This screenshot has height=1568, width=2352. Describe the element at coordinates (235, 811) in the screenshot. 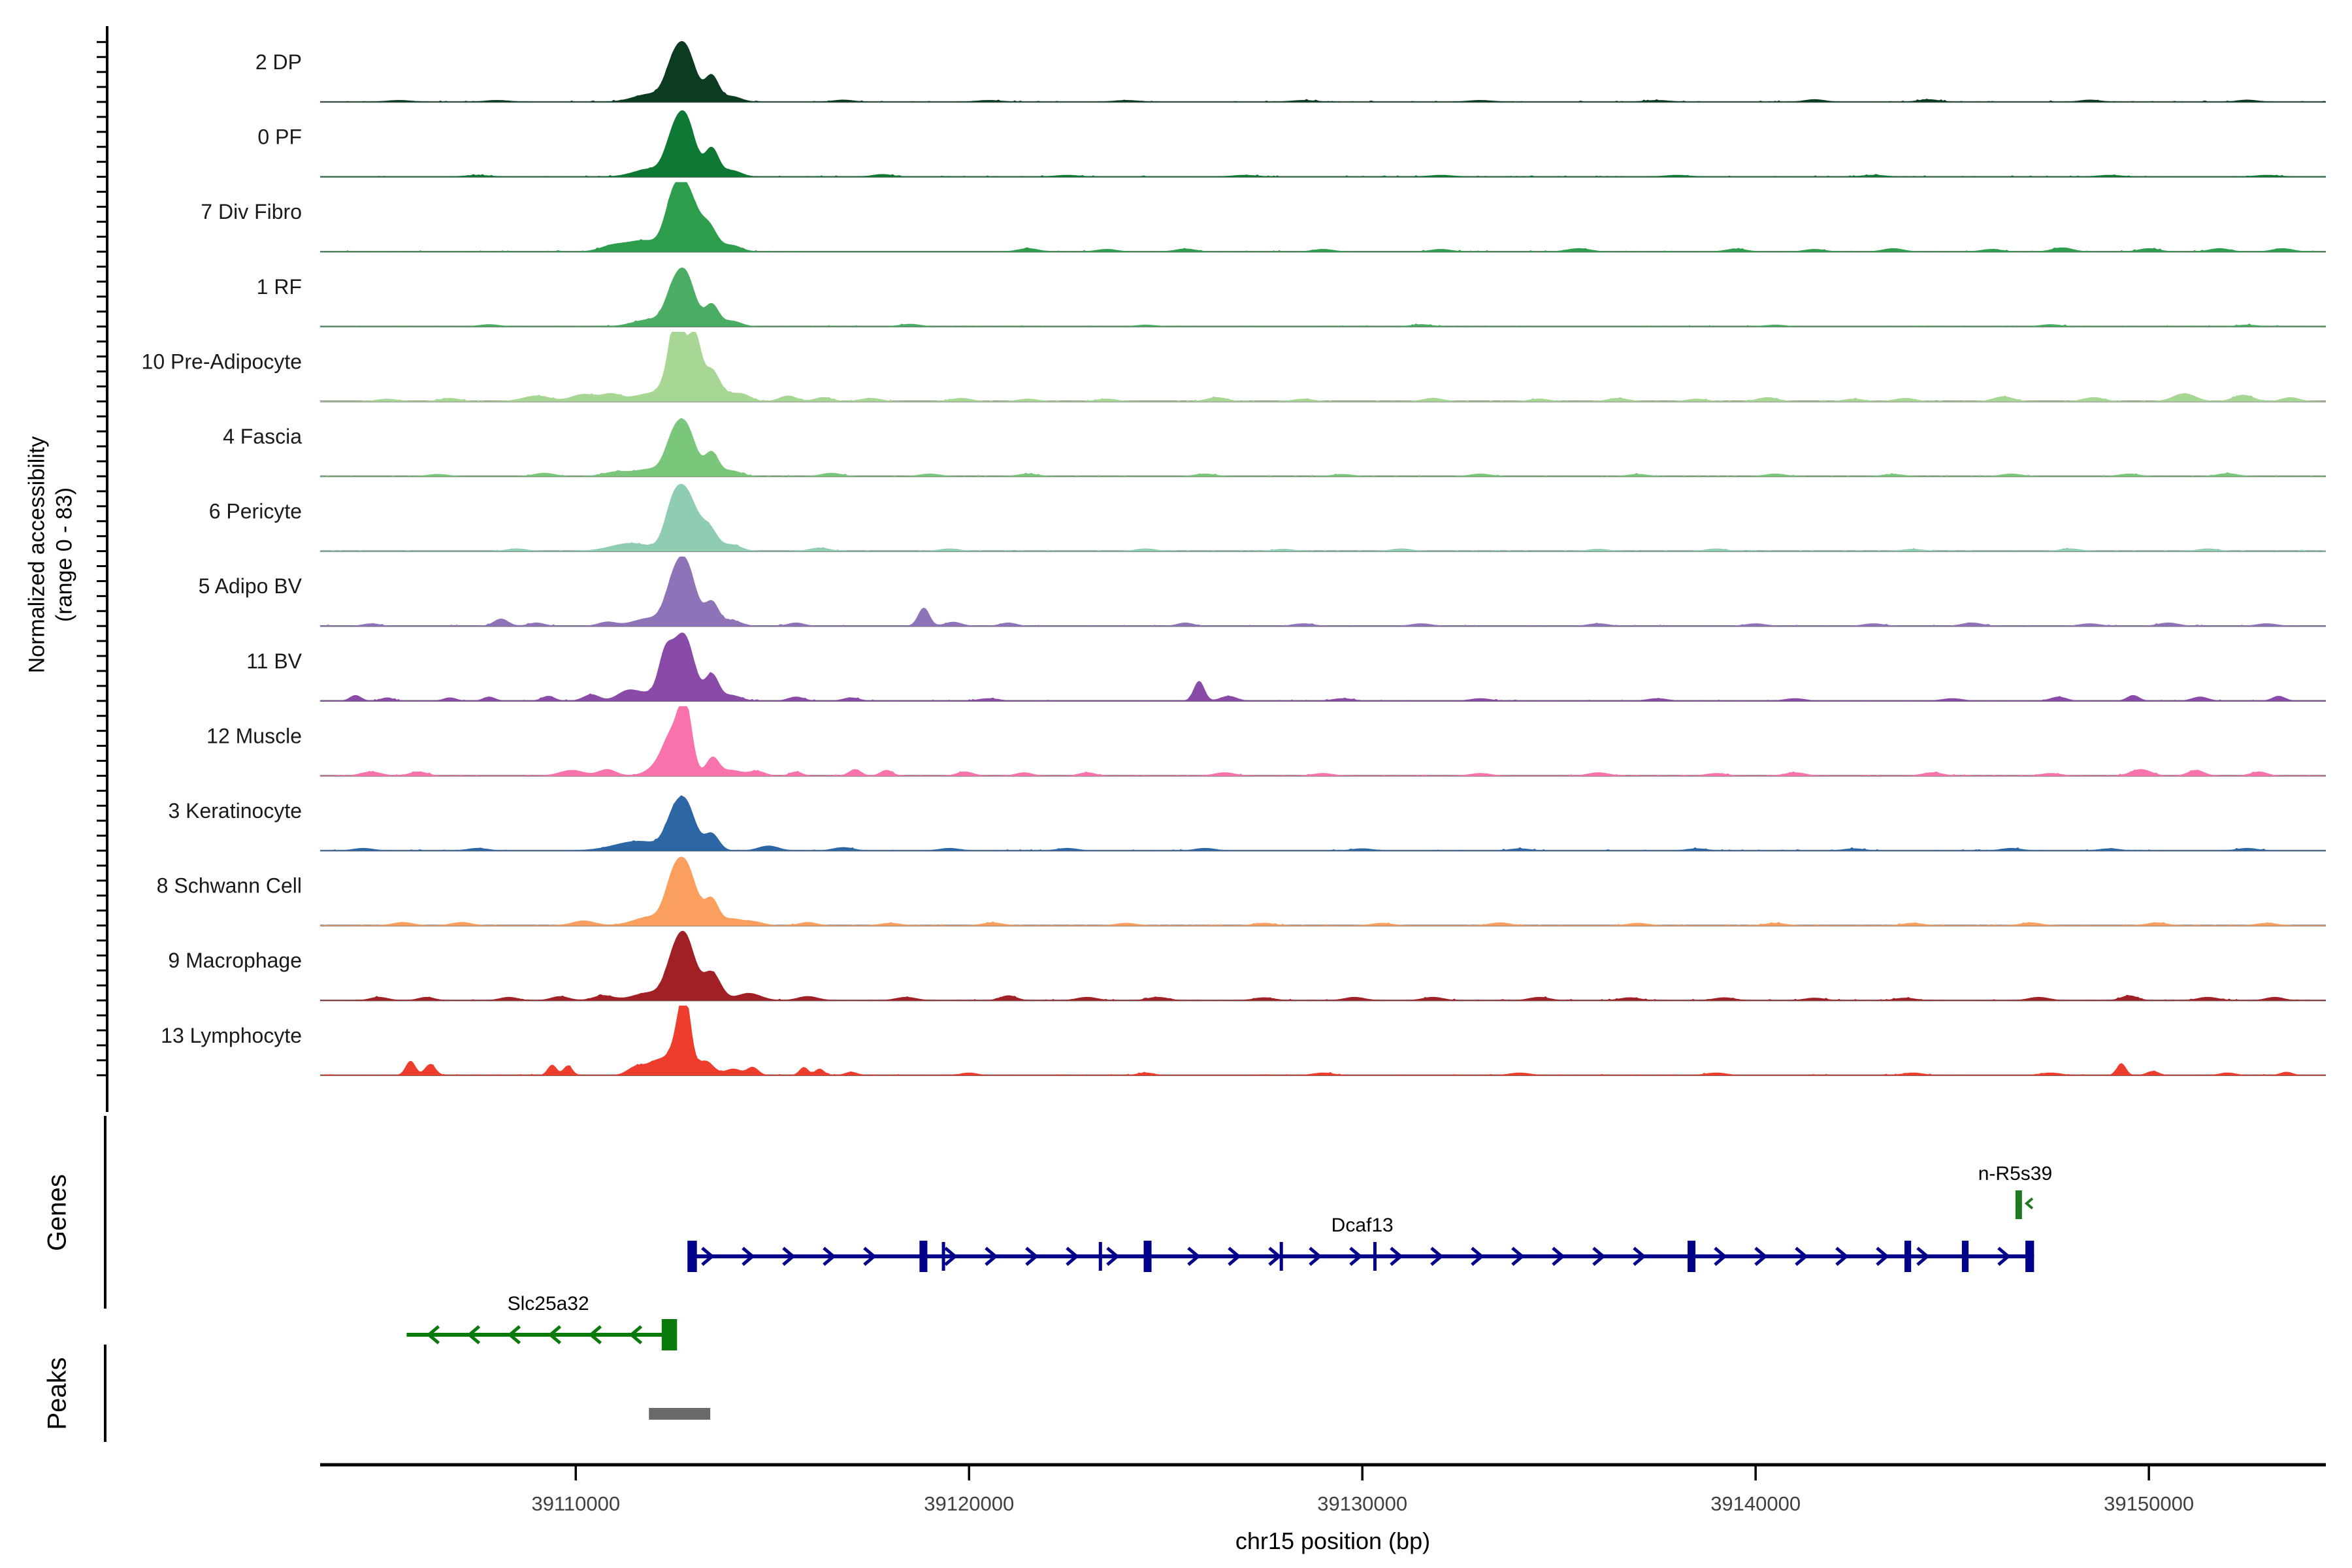

I see `track-label-3-keratinocyte: 3 Keratinocyte` at that location.